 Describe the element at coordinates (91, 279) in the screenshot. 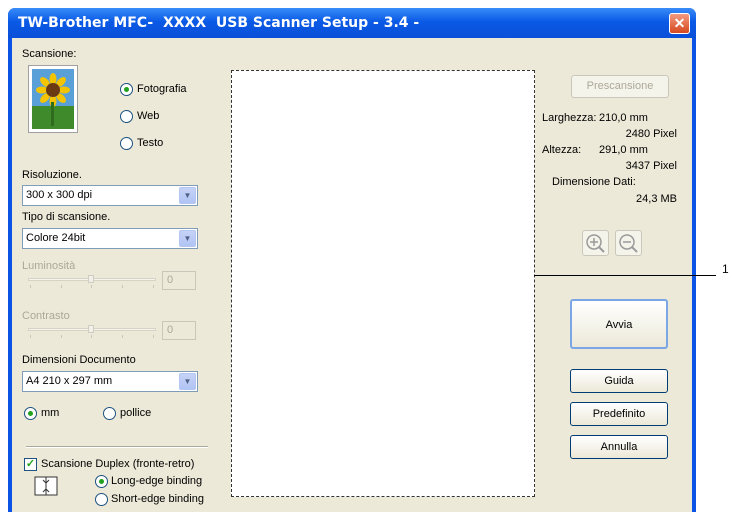

I see `brightness-thumb` at that location.